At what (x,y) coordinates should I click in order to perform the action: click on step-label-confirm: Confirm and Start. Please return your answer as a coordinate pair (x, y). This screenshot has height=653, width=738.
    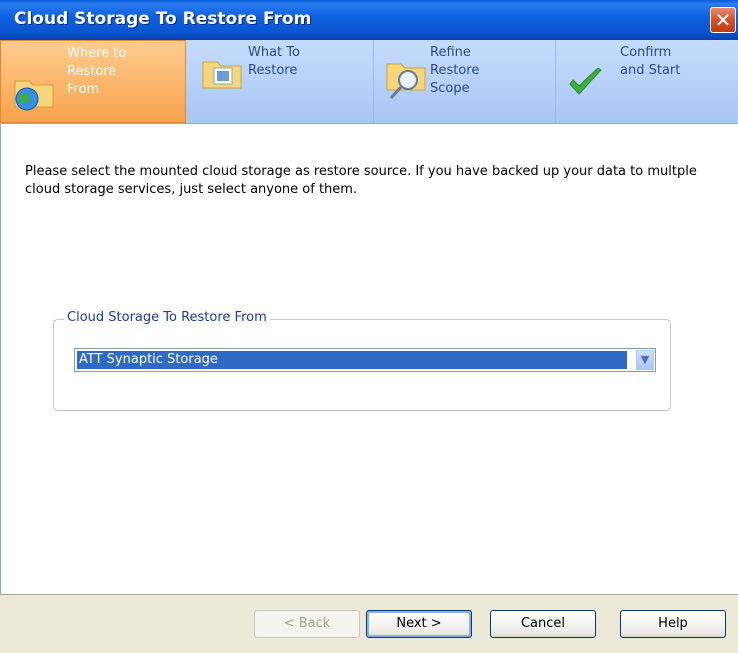
    Looking at the image, I should click on (650, 61).